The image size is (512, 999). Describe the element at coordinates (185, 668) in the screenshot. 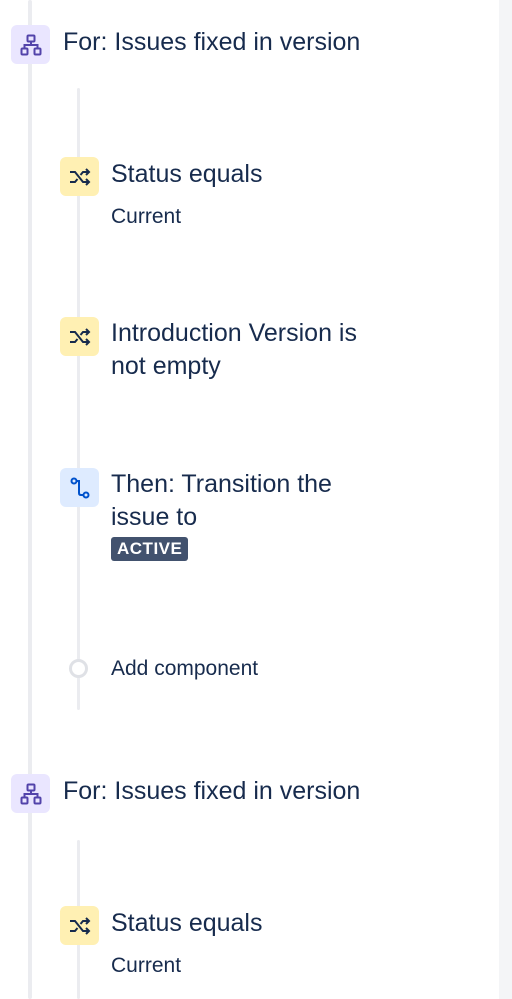

I see `add-component-label: Add component` at that location.